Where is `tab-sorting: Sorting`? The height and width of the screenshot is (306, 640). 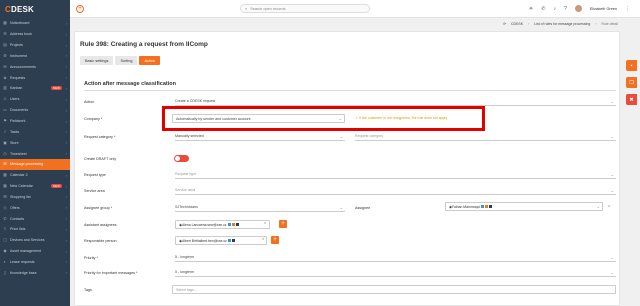 tab-sorting: Sorting is located at coordinates (126, 60).